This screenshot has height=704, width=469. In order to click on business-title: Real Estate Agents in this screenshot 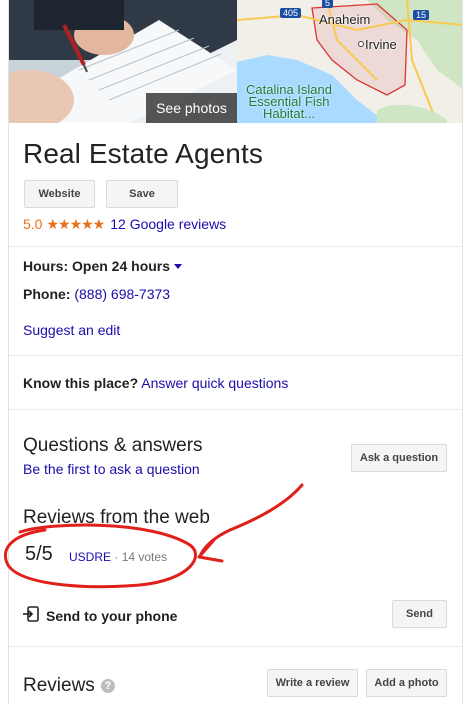, I will do `click(143, 153)`.